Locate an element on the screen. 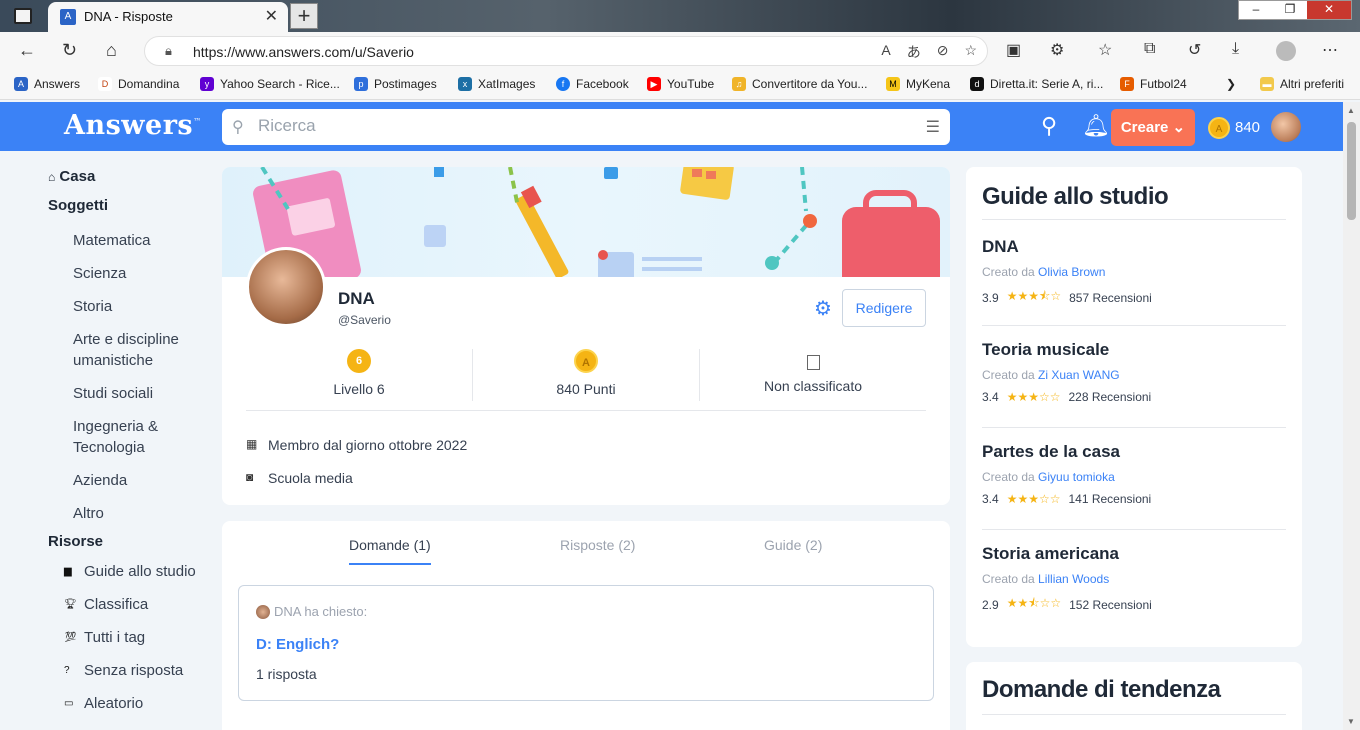  sidebar-item-arte: Arte e discipline umanistiche is located at coordinates (133, 350).